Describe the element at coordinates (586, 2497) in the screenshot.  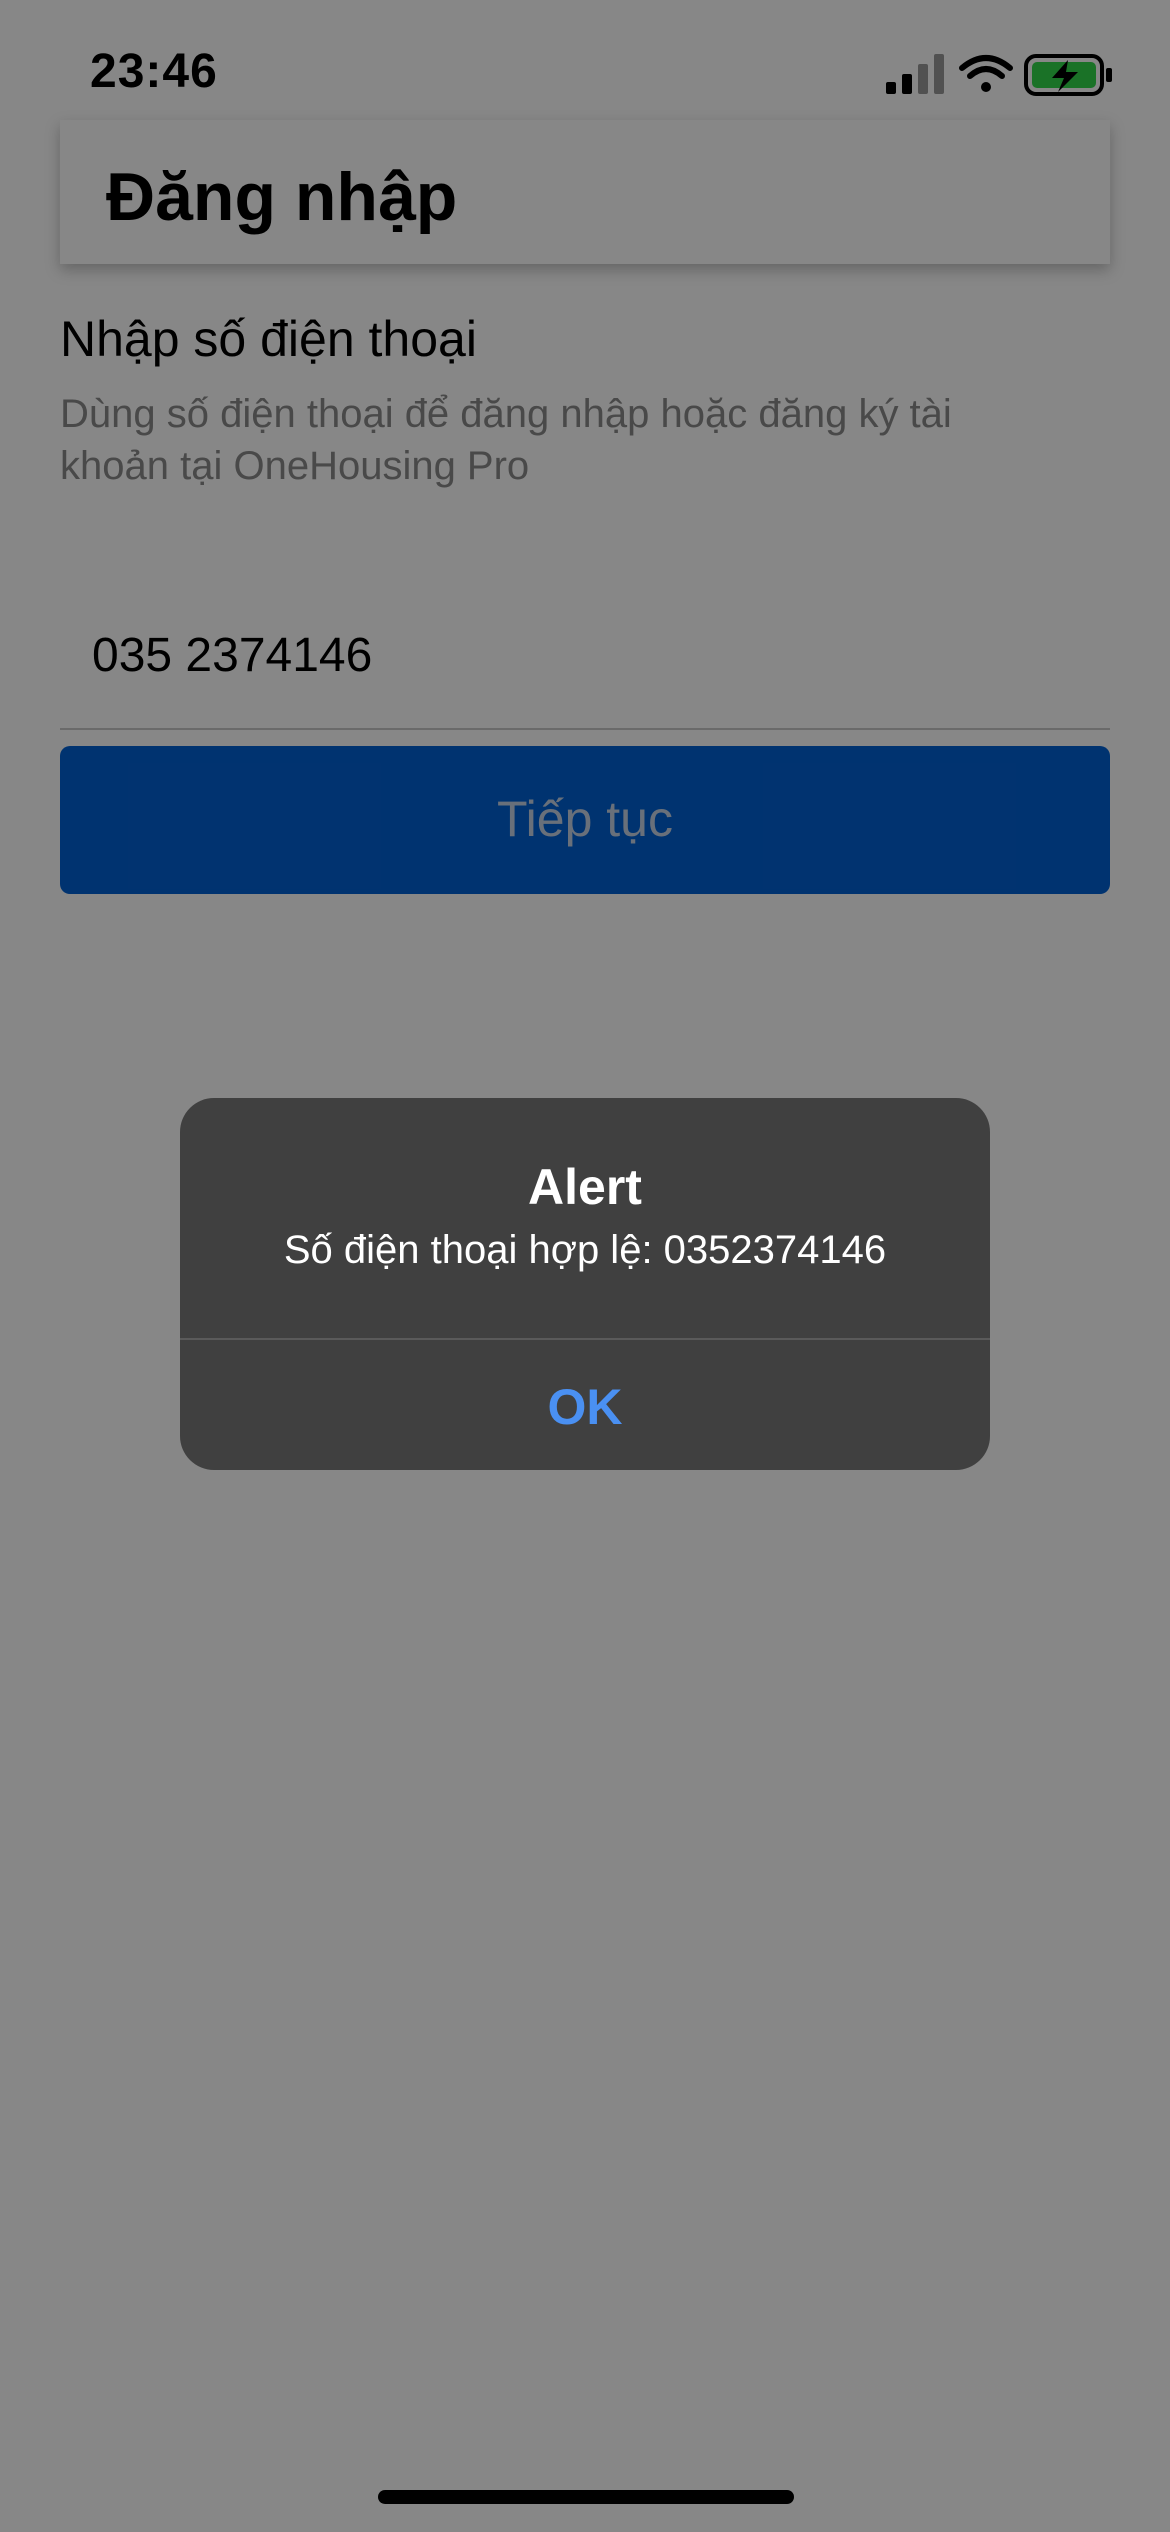
I see `home-indicator` at that location.